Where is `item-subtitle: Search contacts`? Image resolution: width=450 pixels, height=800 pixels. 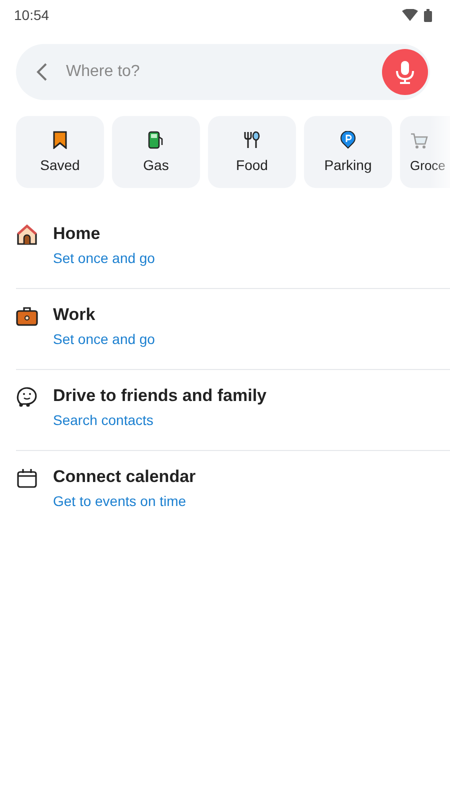
item-subtitle: Search contacts is located at coordinates (103, 420).